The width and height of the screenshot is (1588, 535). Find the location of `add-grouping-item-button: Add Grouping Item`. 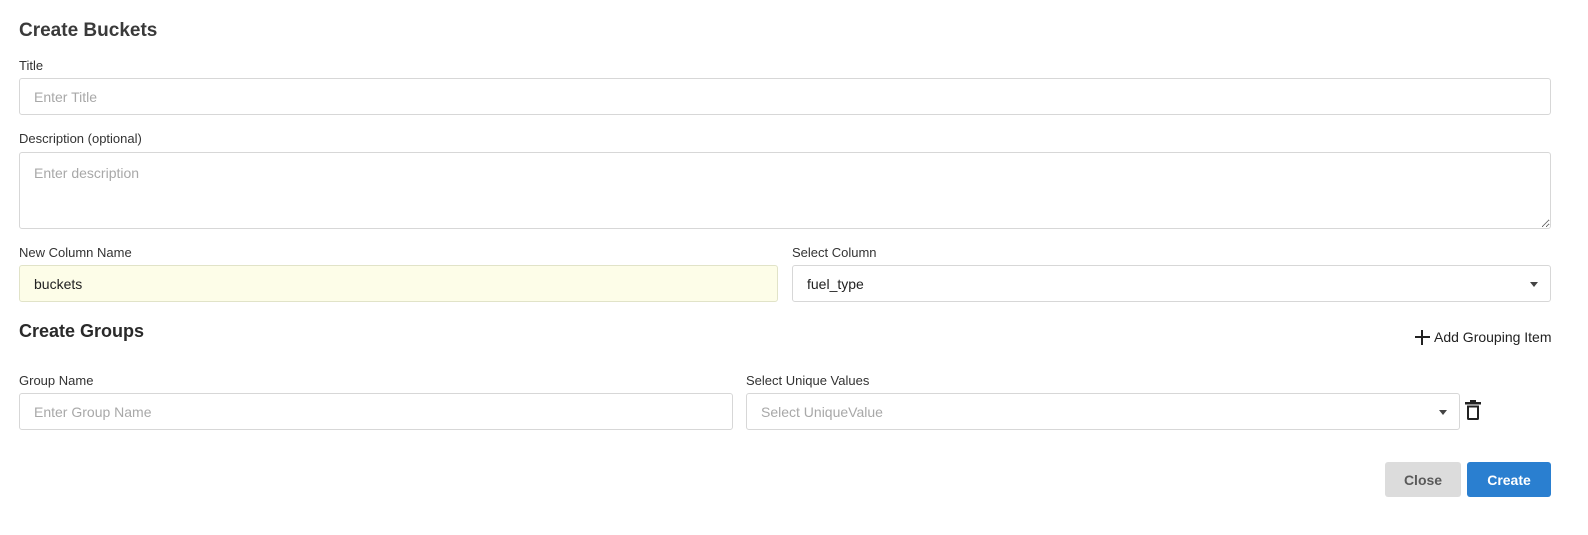

add-grouping-item-button: Add Grouping Item is located at coordinates (1483, 337).